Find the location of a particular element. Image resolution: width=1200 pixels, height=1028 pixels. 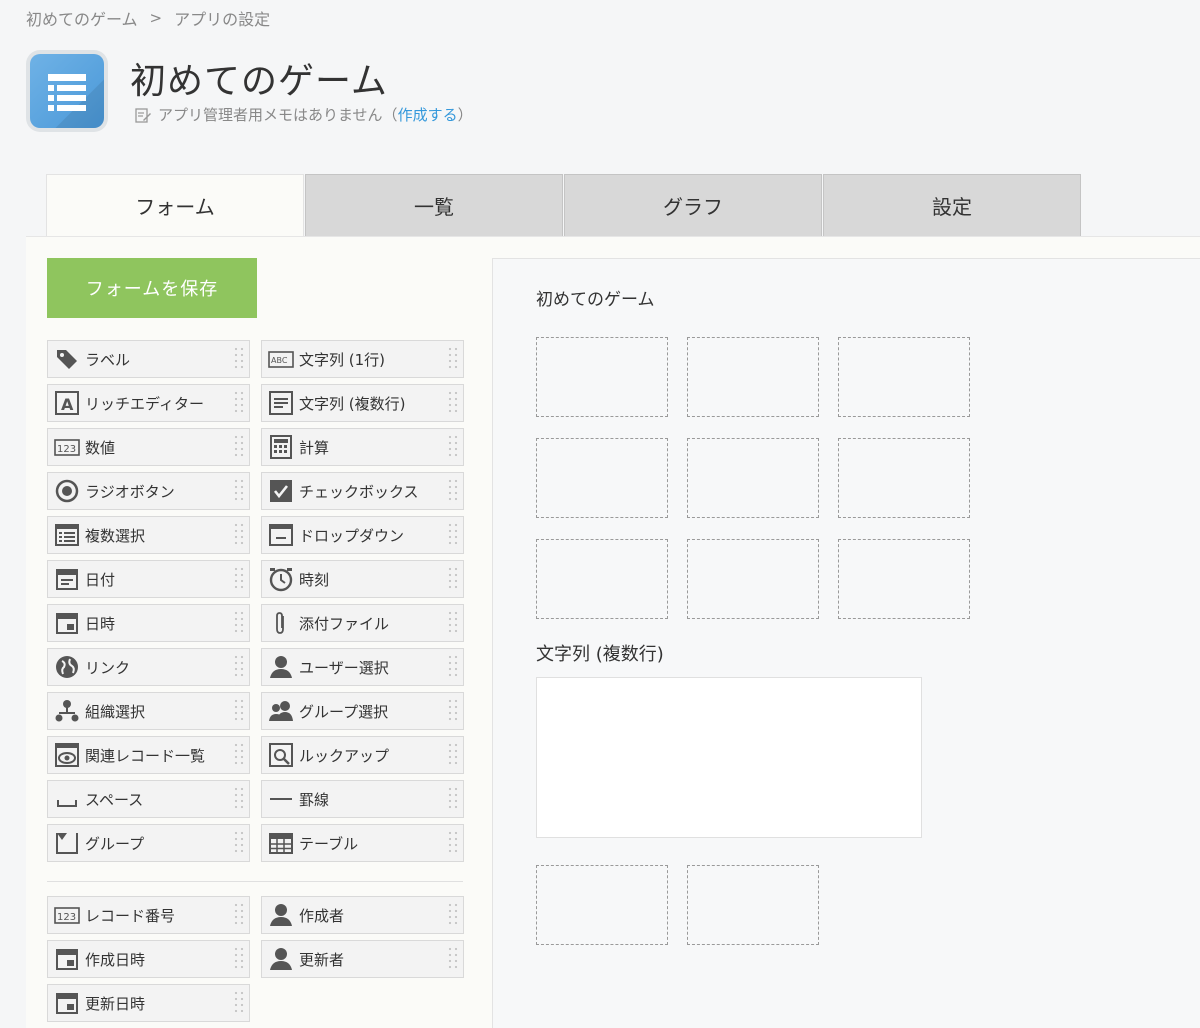

palette-item-space: スペース is located at coordinates (148, 799).